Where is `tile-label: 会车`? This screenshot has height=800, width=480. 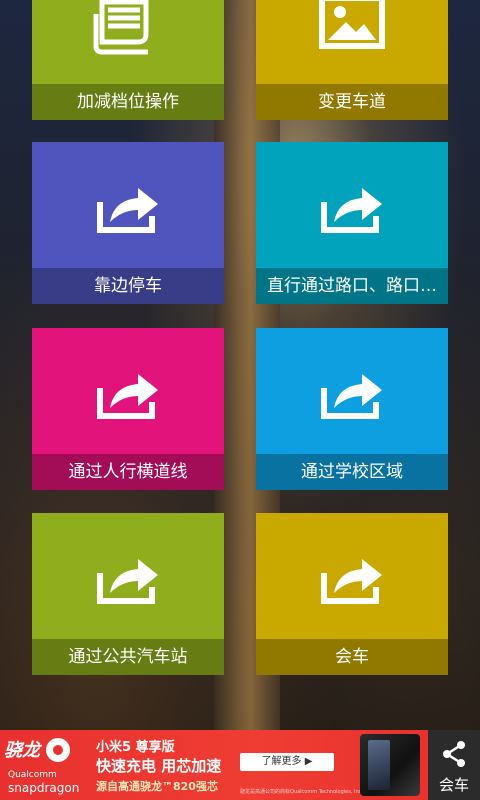 tile-label: 会车 is located at coordinates (352, 657).